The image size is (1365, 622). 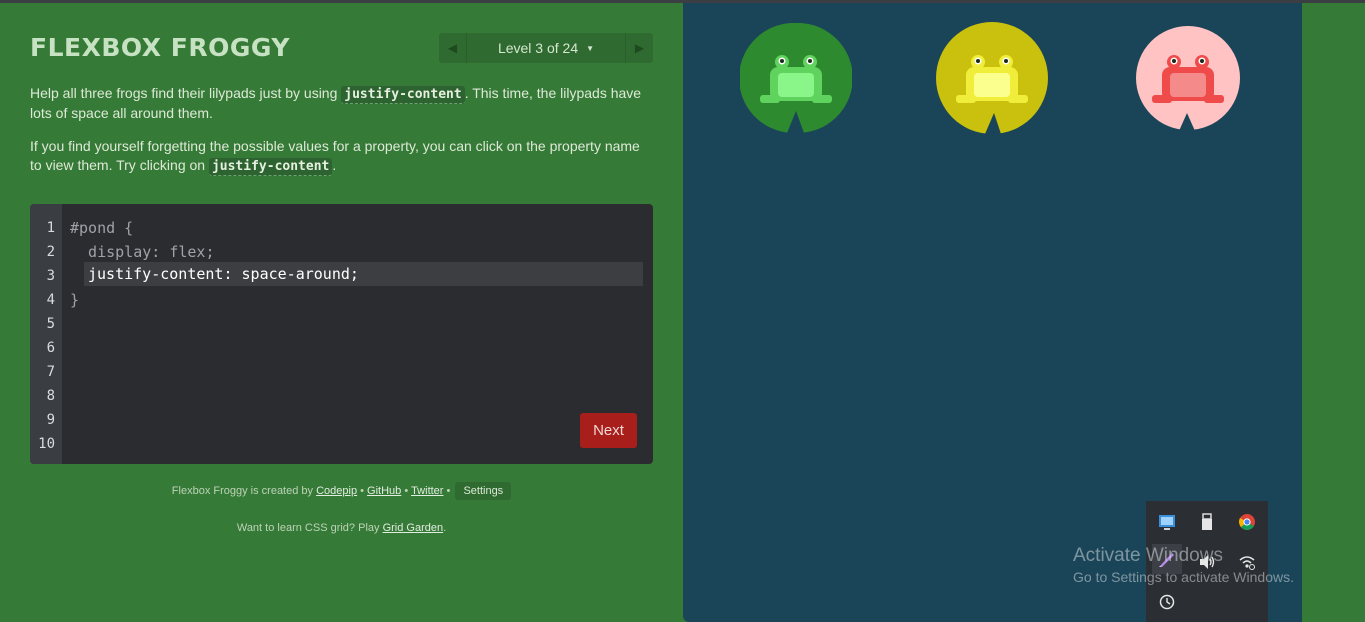 What do you see at coordinates (445, 528) in the screenshot?
I see `grid-note-text: .` at bounding box center [445, 528].